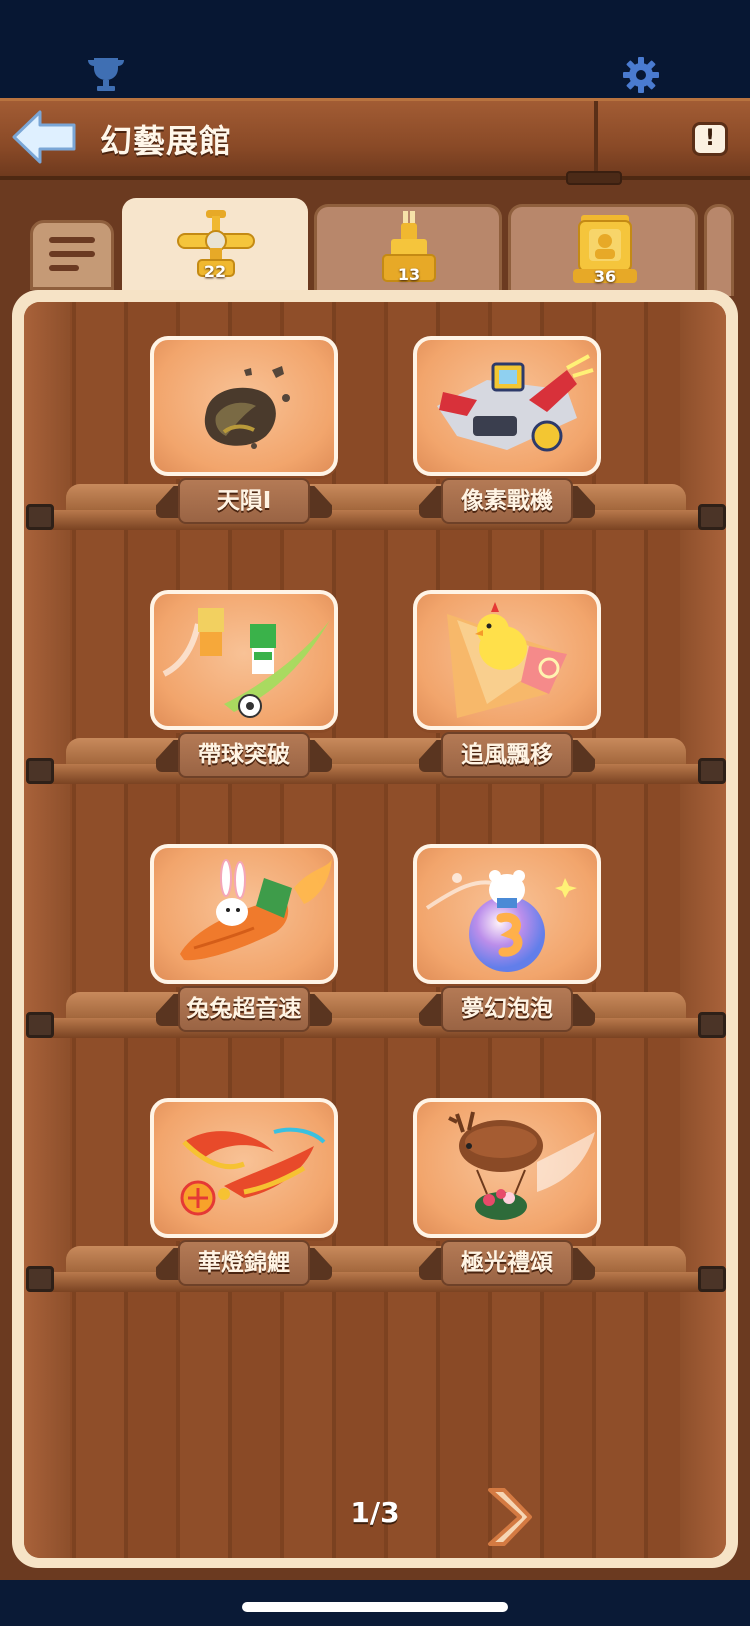 The width and height of the screenshot is (750, 1626). I want to click on tab-count: 36, so click(605, 276).